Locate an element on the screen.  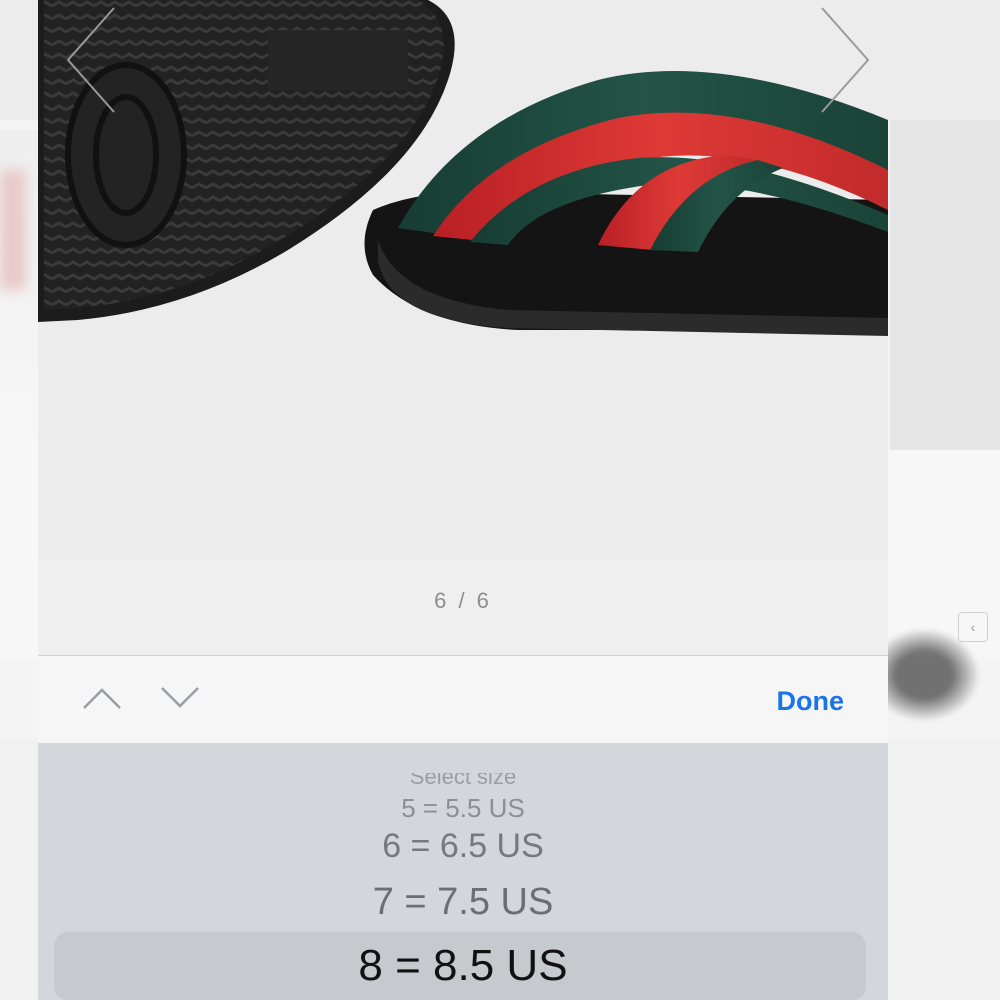
background-right-image is located at coordinates (945, 285).